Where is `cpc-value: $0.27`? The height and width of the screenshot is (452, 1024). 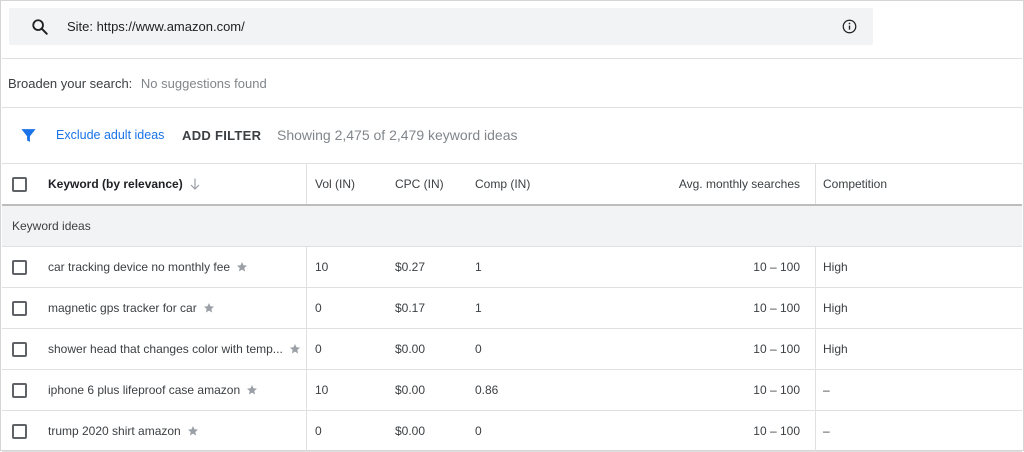
cpc-value: $0.27 is located at coordinates (410, 267).